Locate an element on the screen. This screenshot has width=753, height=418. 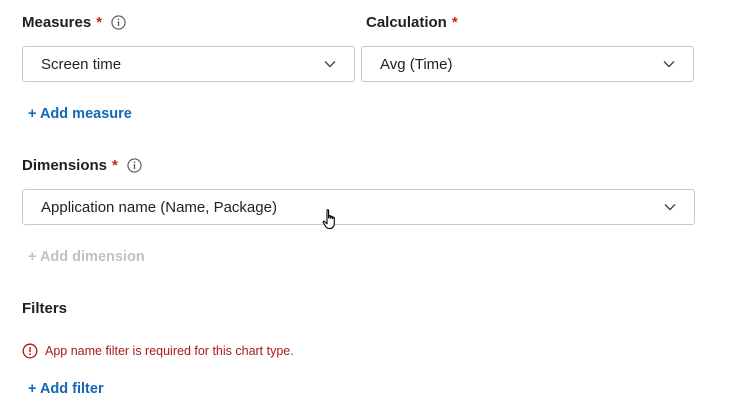
measure-select-value: Screen time is located at coordinates (81, 64).